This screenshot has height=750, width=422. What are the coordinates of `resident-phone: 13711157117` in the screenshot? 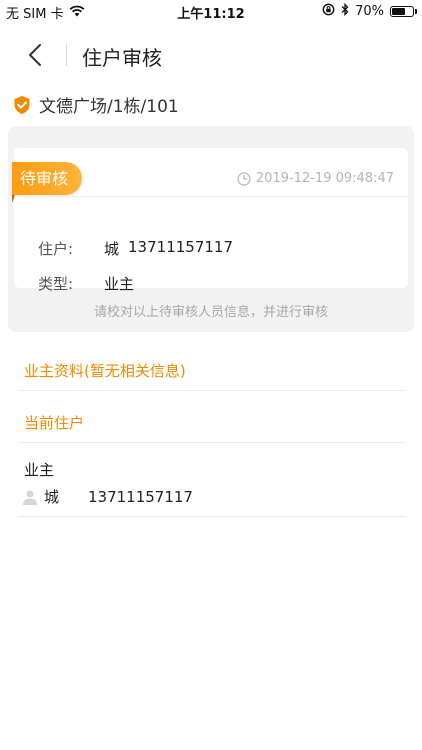 It's located at (180, 247).